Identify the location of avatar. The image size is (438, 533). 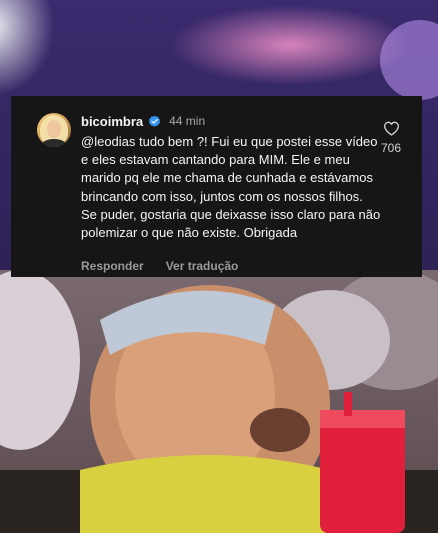
(54, 130).